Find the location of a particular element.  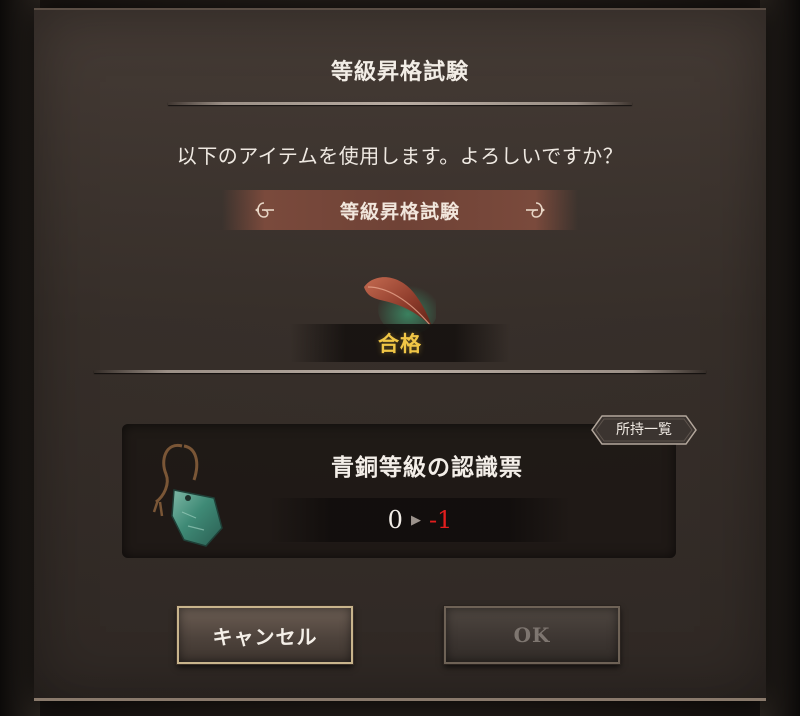

cancel-button: キャンセル is located at coordinates (265, 635).